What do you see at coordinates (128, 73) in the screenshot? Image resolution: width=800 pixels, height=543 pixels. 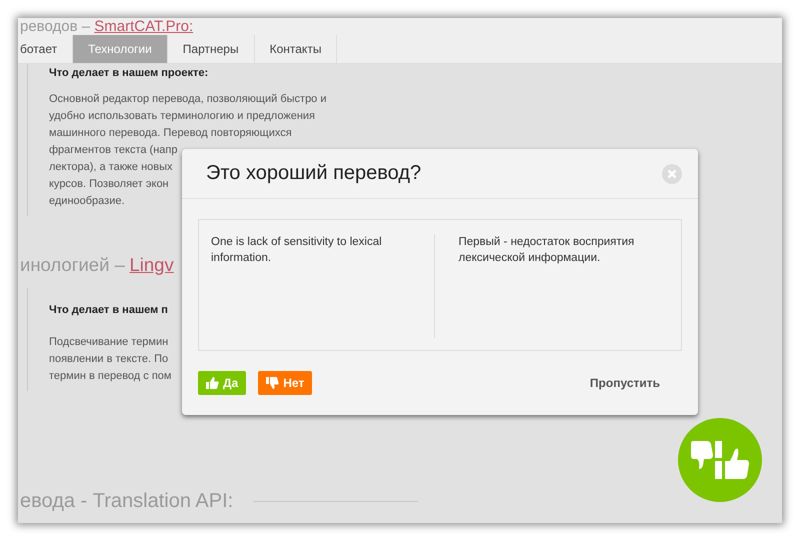 I see `block-title: Что делает в нашем проекте:` at bounding box center [128, 73].